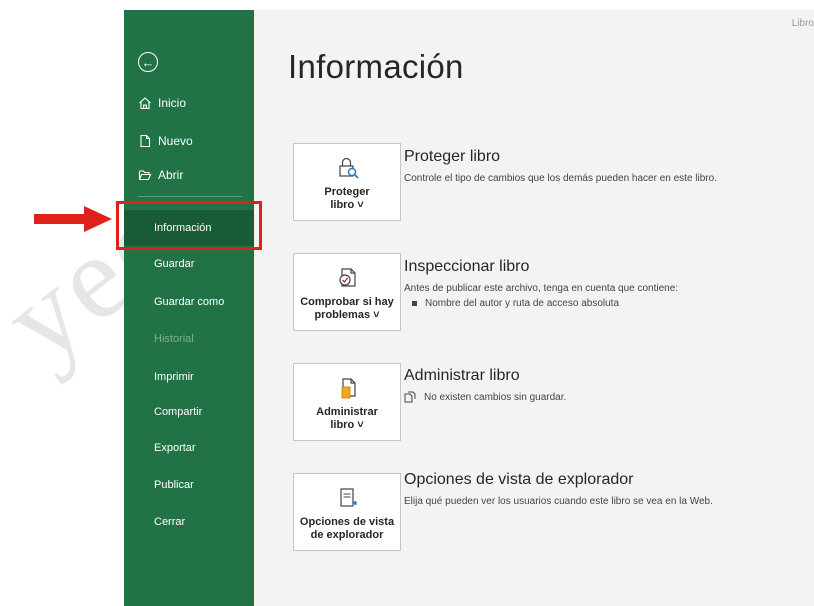 The height and width of the screenshot is (606, 814). What do you see at coordinates (348, 497) in the screenshot?
I see `browser-view-icon` at bounding box center [348, 497].